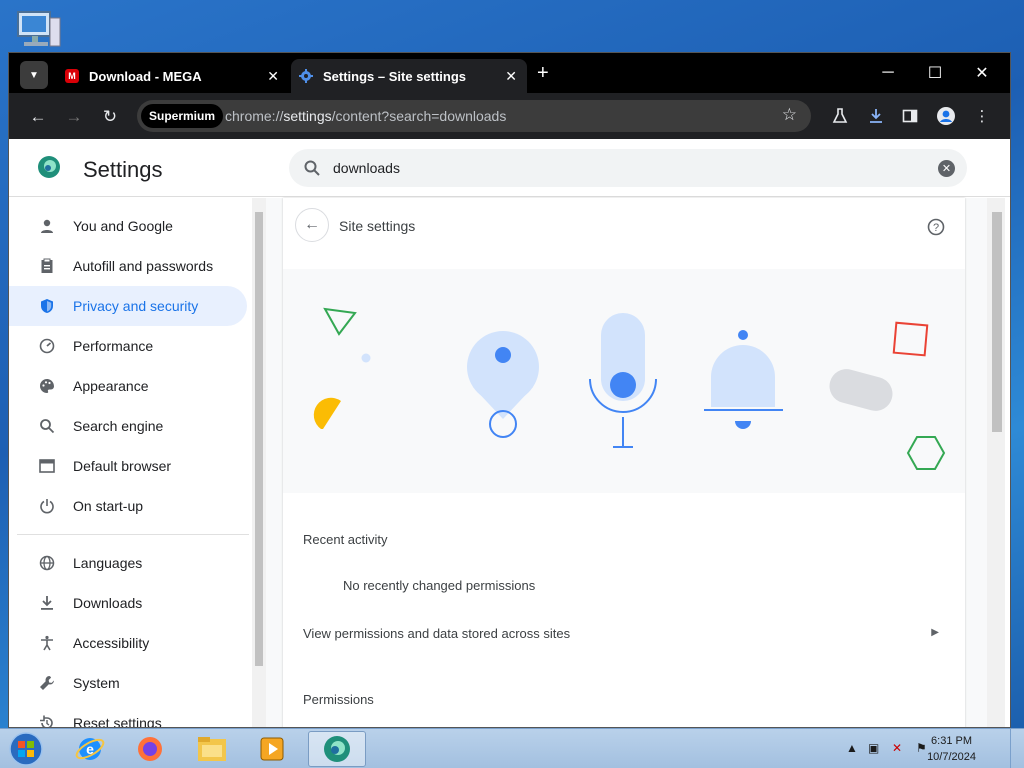  I want to click on start-button, so click(26, 749).